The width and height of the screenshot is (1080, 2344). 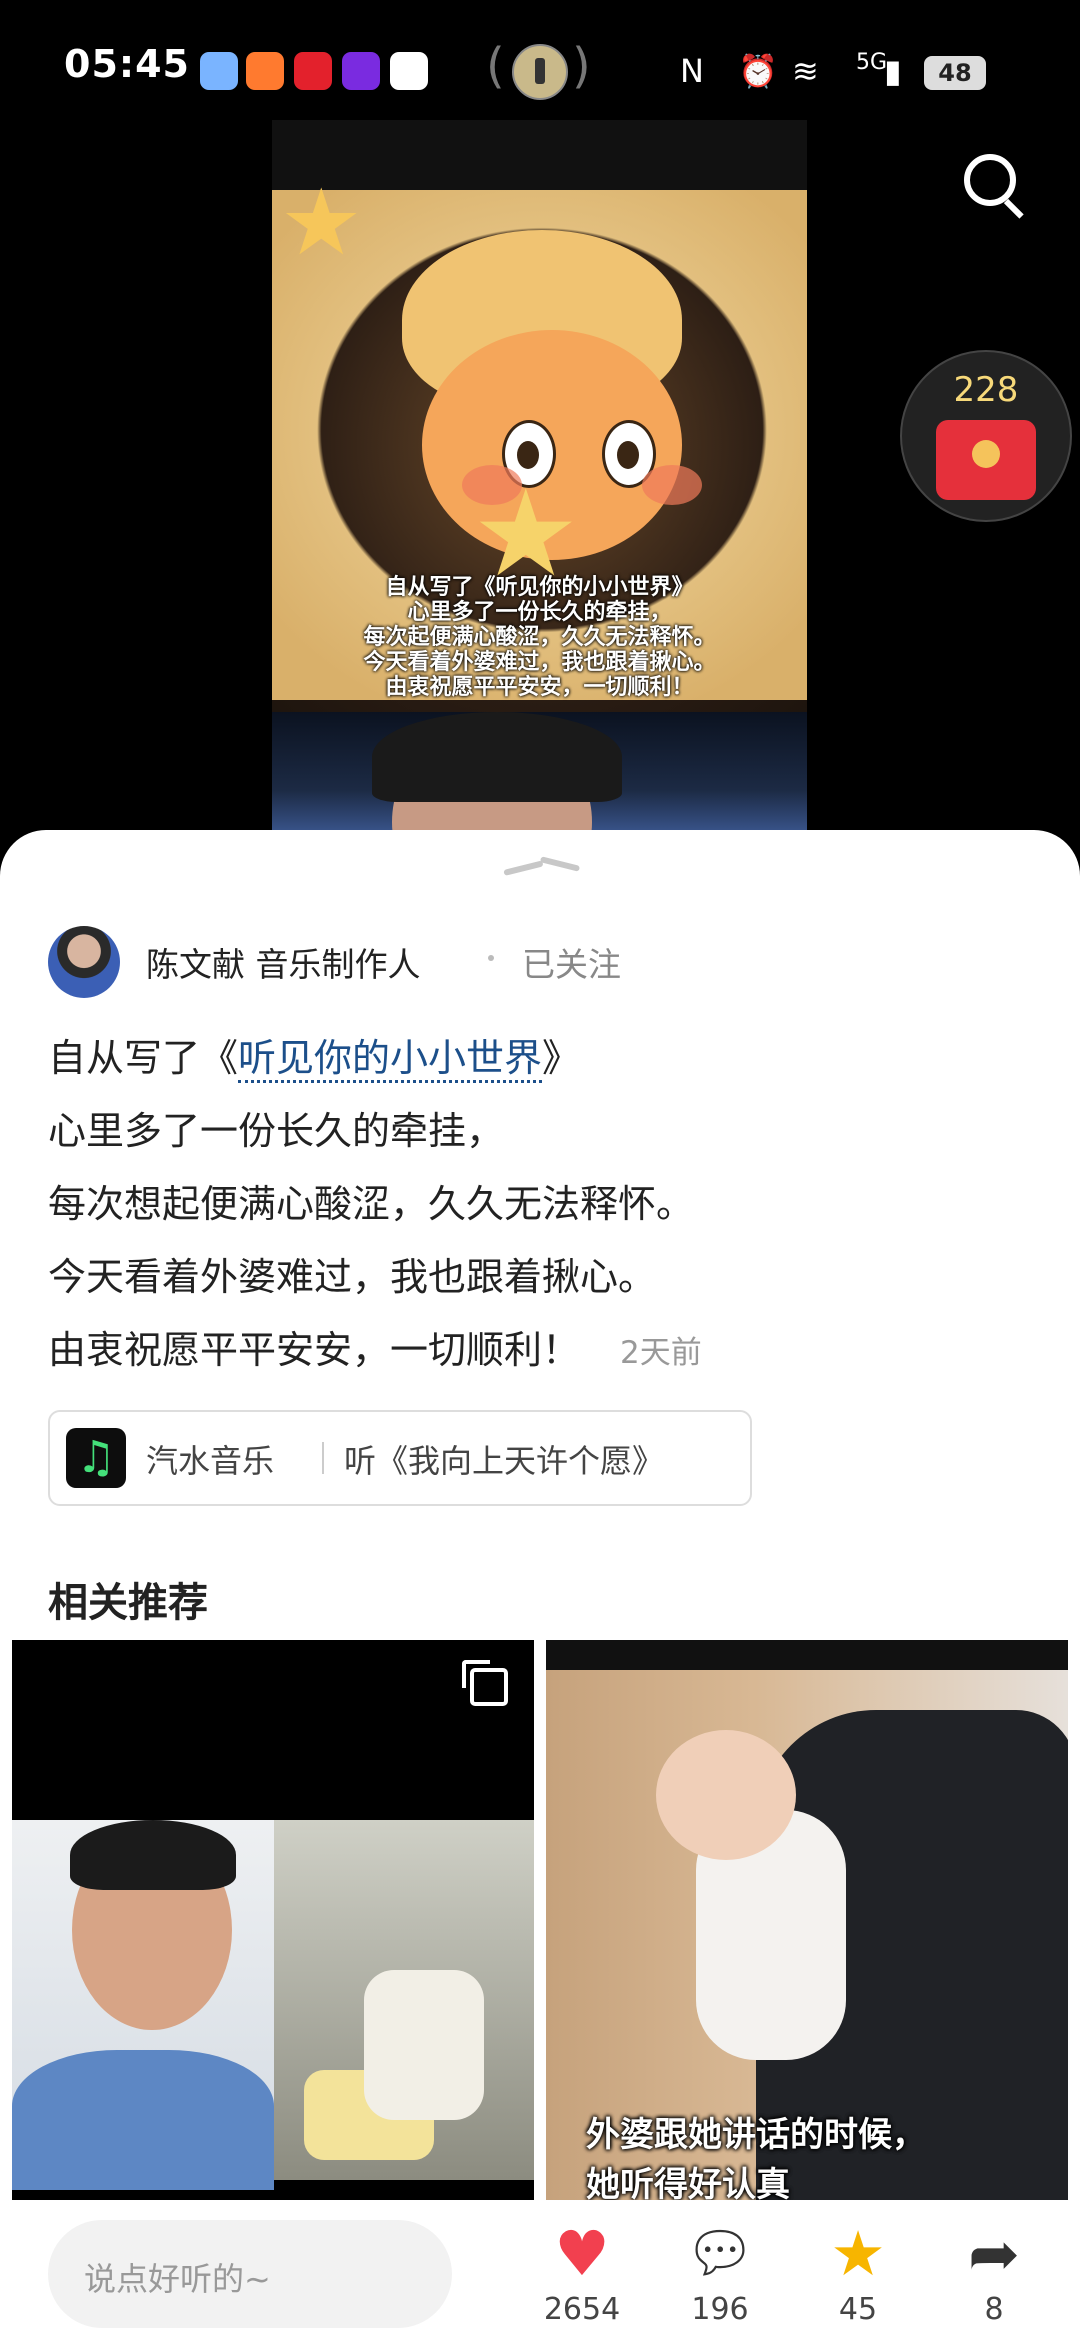 What do you see at coordinates (210, 1461) in the screenshot?
I see `music-source: 汽水音乐` at bounding box center [210, 1461].